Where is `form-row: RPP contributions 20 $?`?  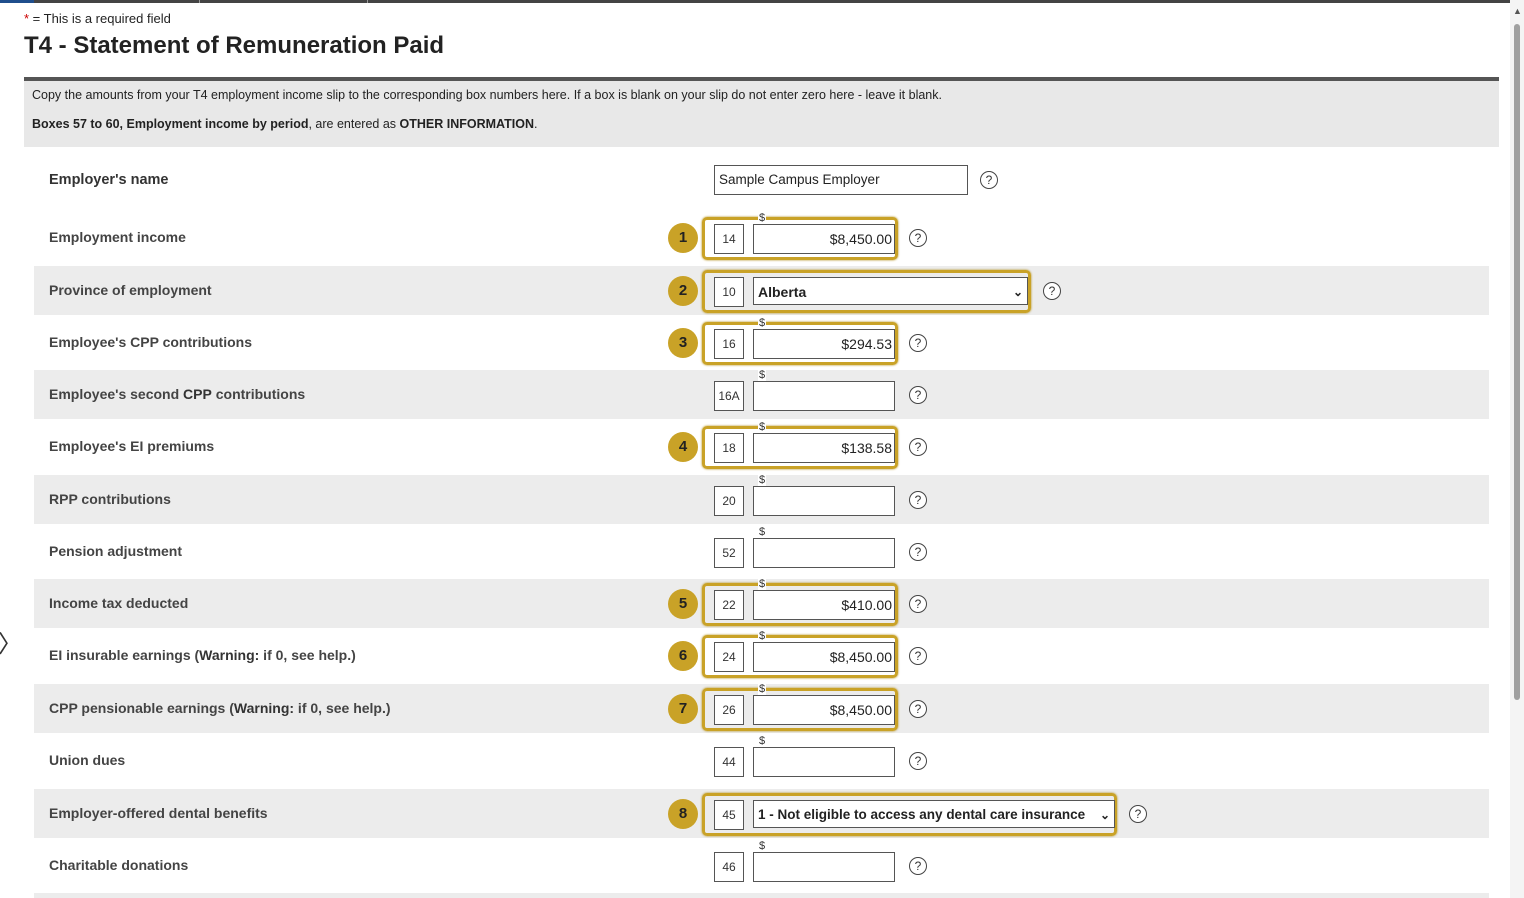
form-row: RPP contributions 20 $? is located at coordinates (761, 499).